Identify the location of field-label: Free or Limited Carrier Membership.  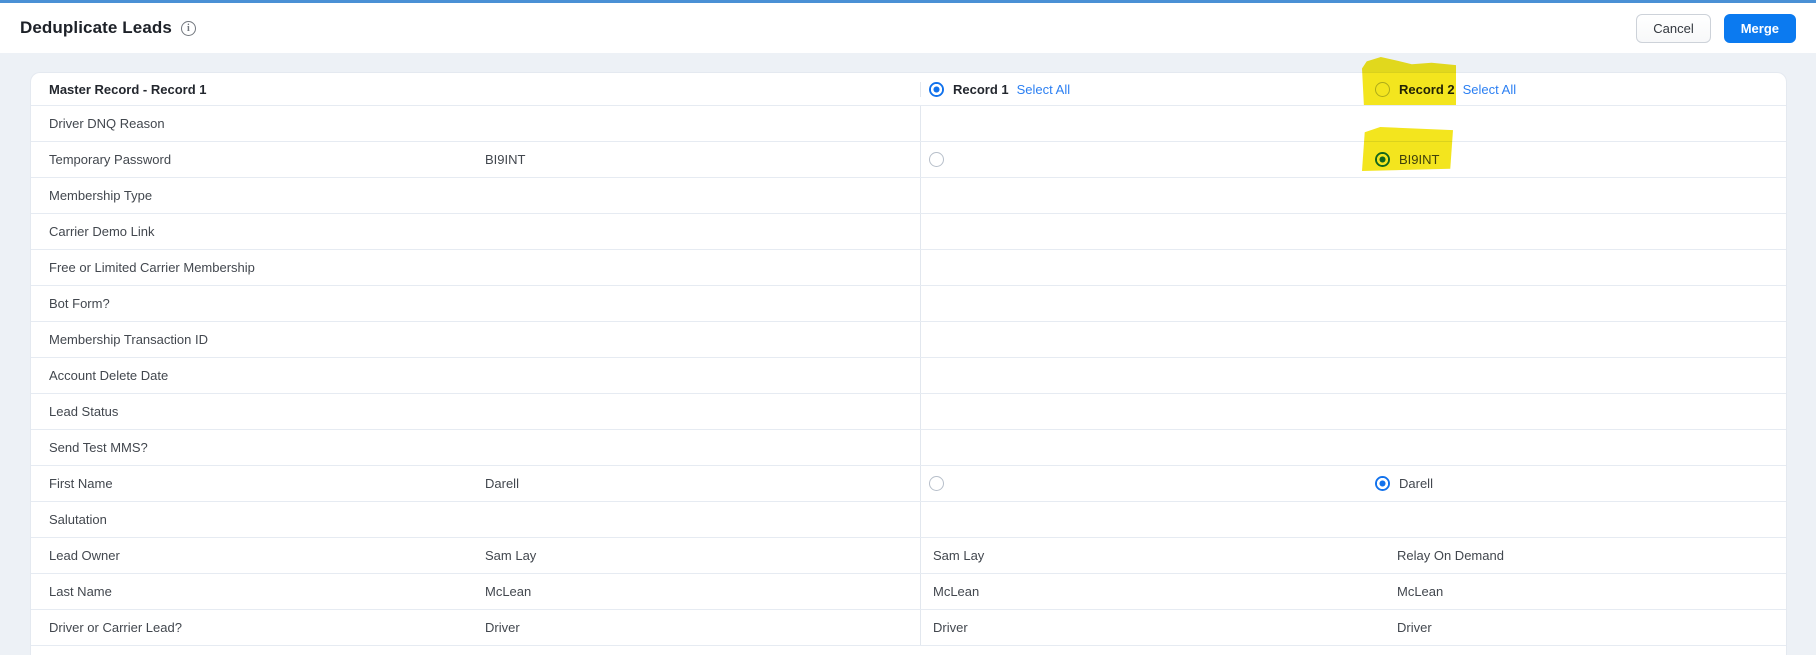
(152, 267).